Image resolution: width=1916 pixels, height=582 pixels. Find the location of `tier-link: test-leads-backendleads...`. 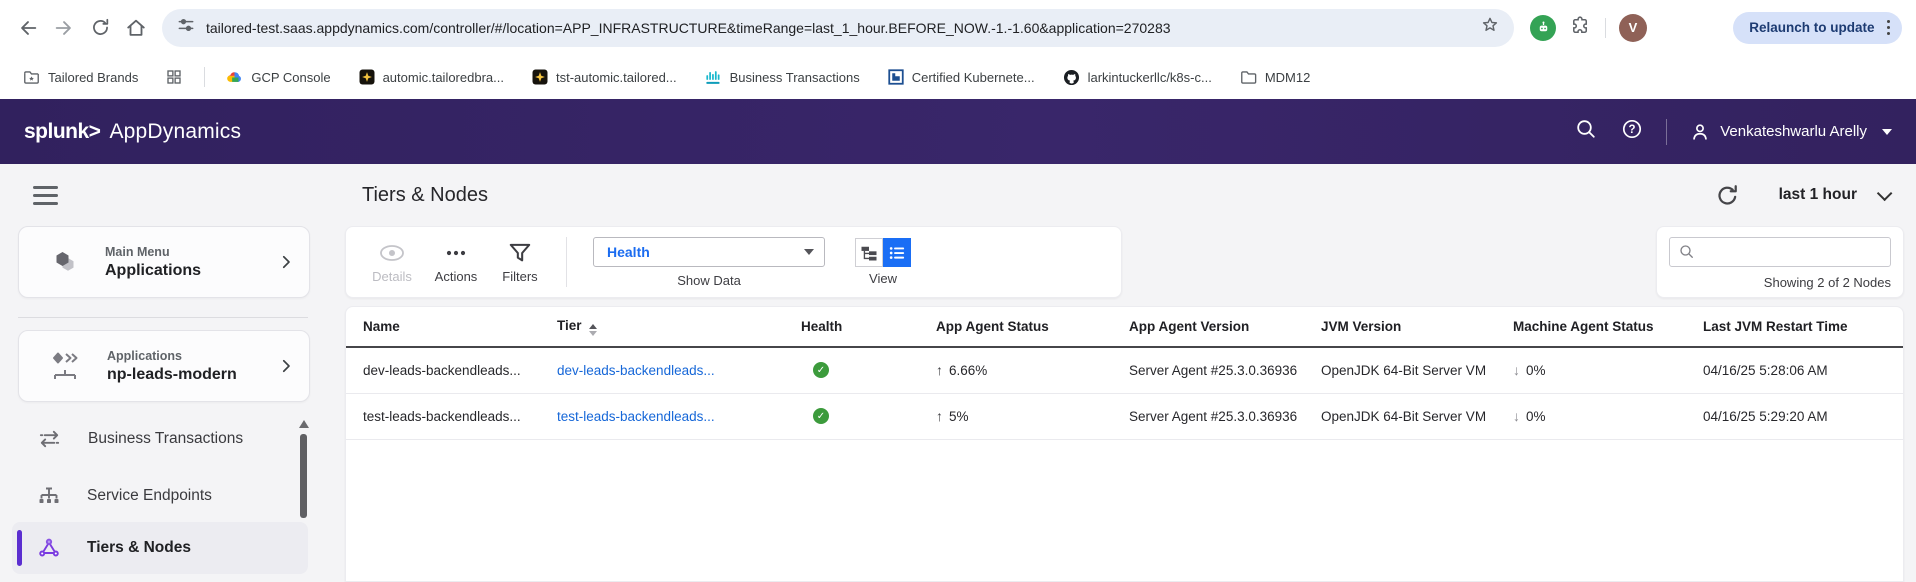

tier-link: test-leads-backendleads... is located at coordinates (636, 416).